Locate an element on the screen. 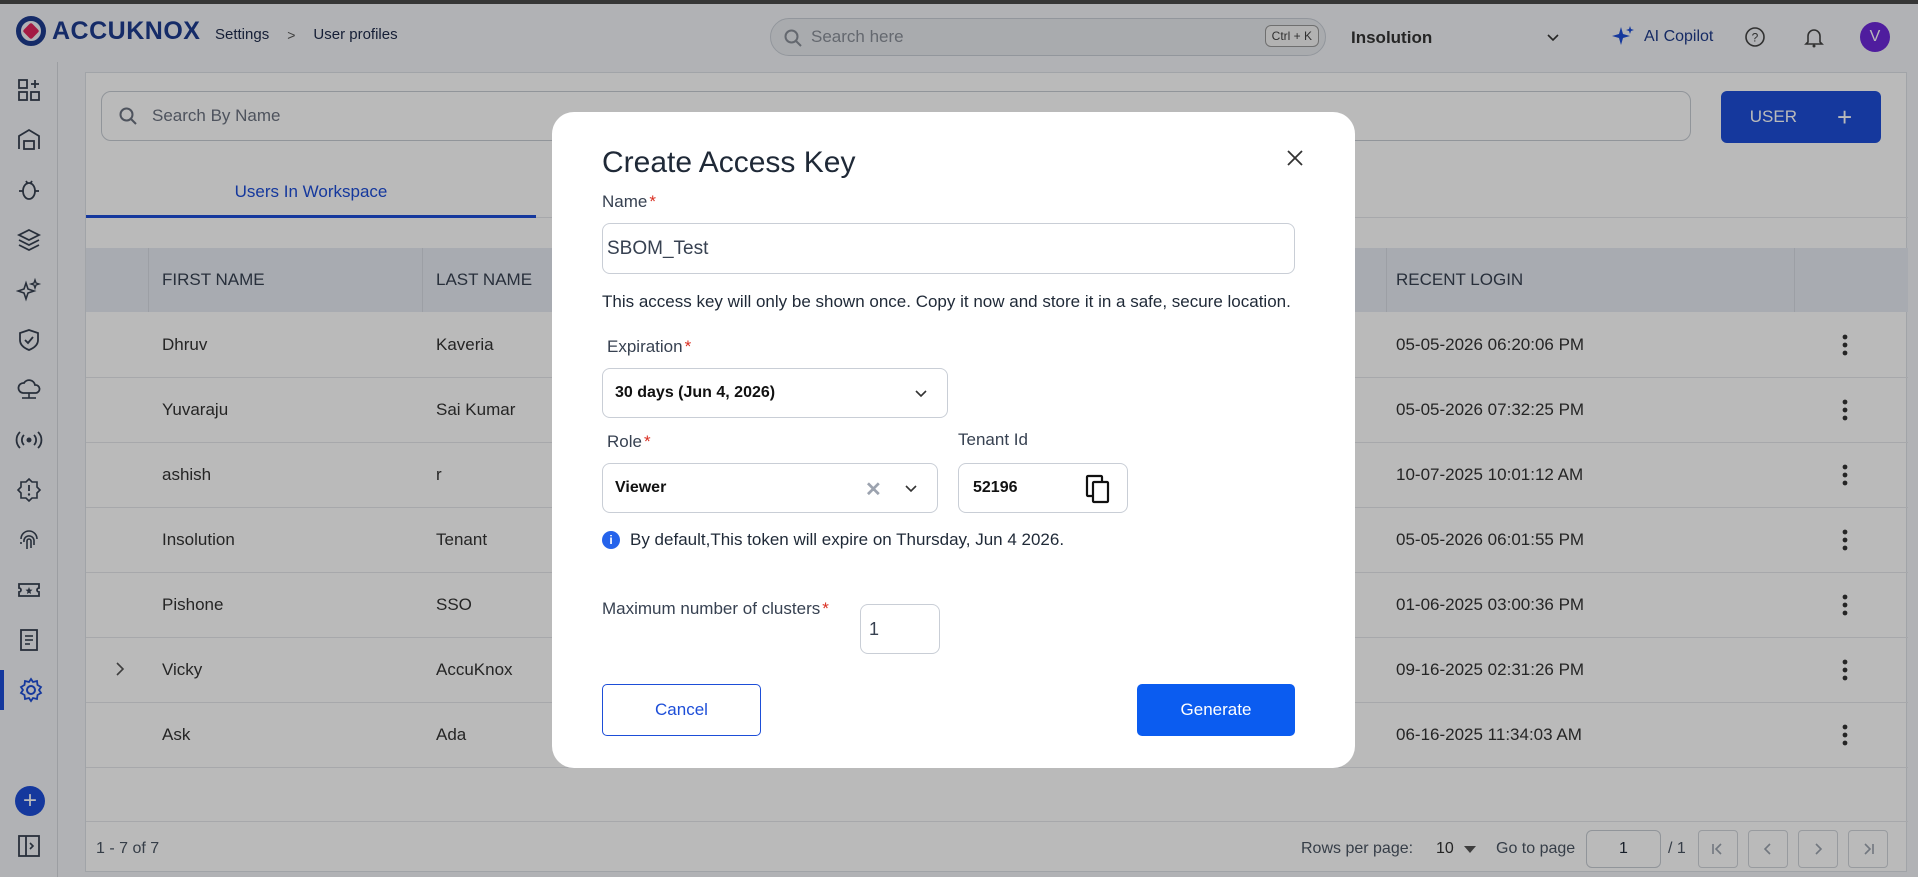 The width and height of the screenshot is (1918, 877). clear-icon: ✕ is located at coordinates (873, 489).